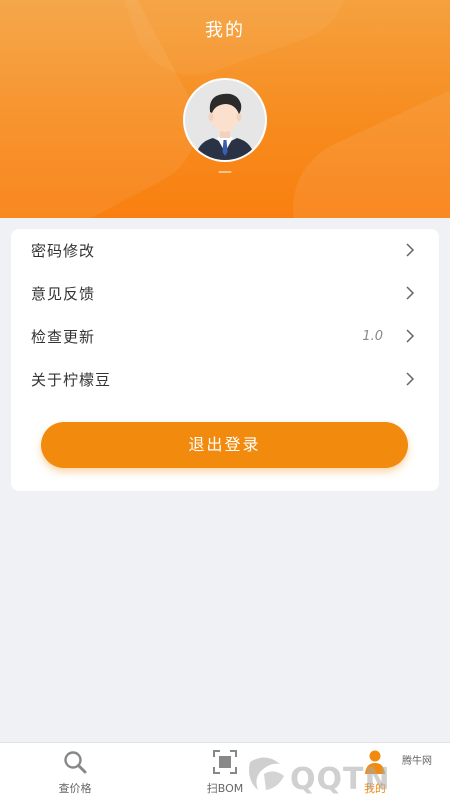 This screenshot has height=800, width=450. What do you see at coordinates (375, 788) in the screenshot?
I see `tab-label: 我的` at bounding box center [375, 788].